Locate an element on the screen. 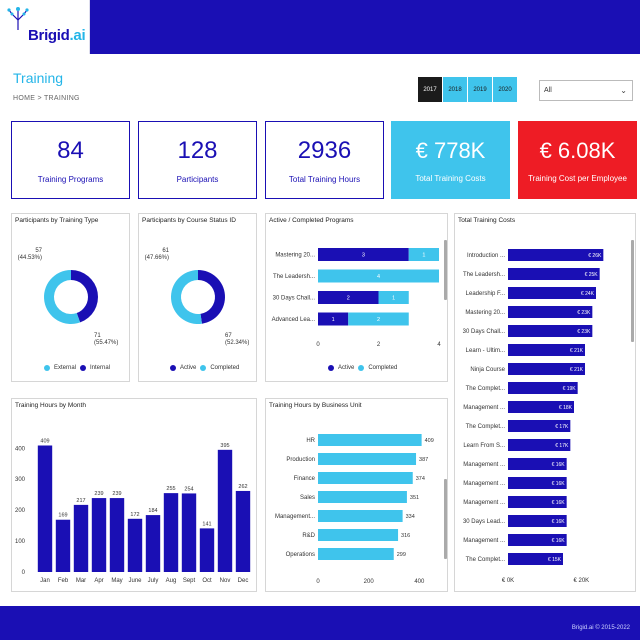 The width and height of the screenshot is (640, 640). donut-chart-course-status: 61(47.66%) 67(52.34%) is located at coordinates (197, 297).